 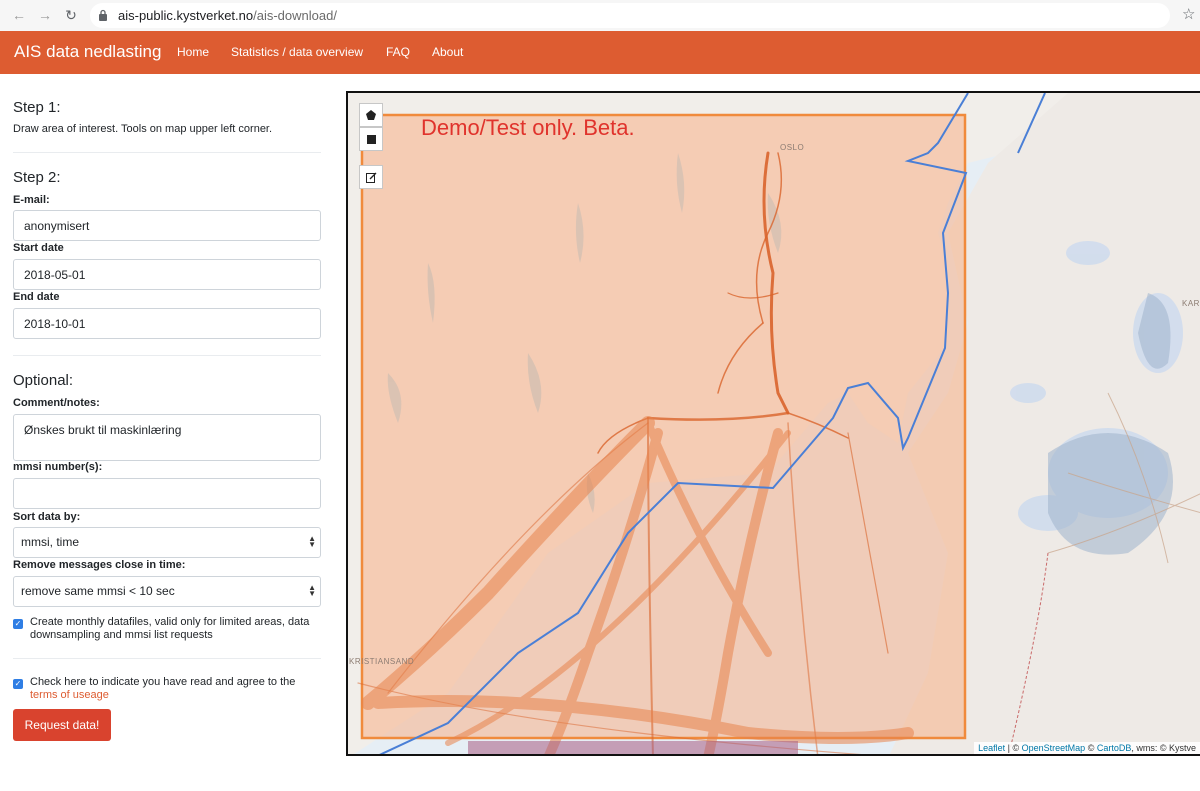 I want to click on remove-select: remove same mmsi < 10 sec ▲ ▼, so click(x=167, y=591).